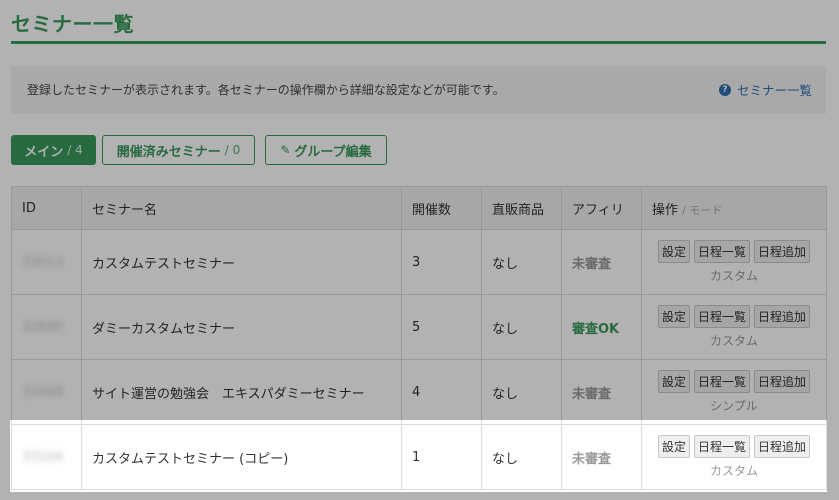 The width and height of the screenshot is (839, 500). I want to click on column-header-ops: 操作 / モード, so click(734, 208).